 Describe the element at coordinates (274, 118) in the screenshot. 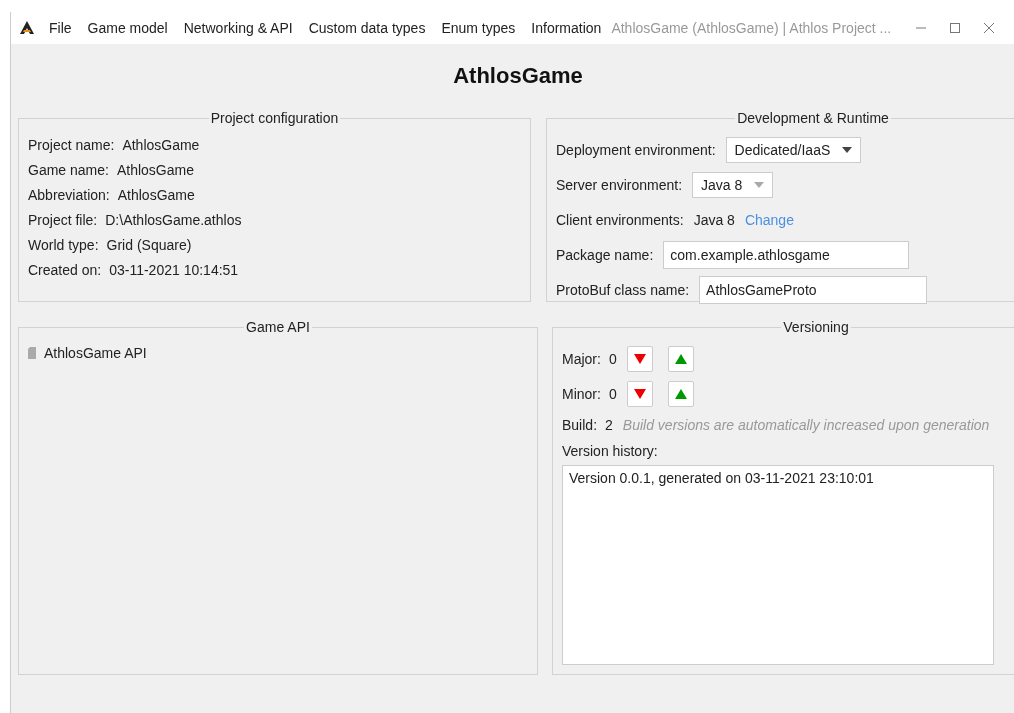

I see `panel-title: Project configuration` at that location.